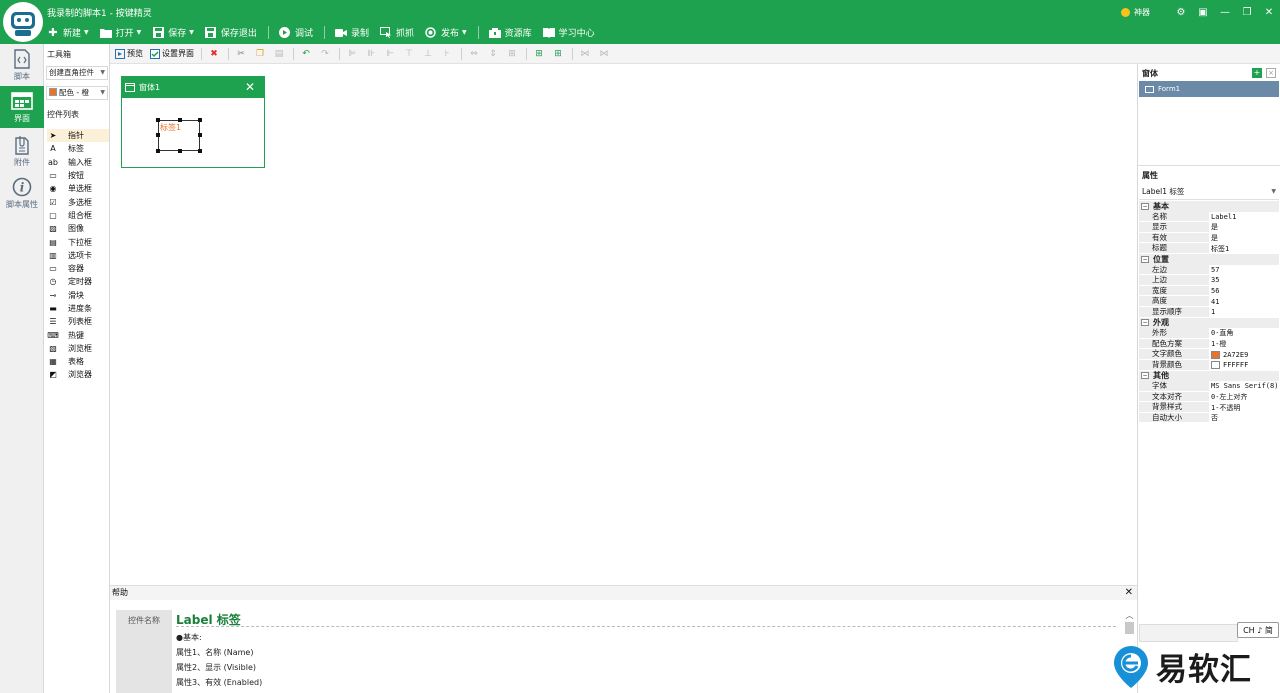  I want to click on property-value-cell: 2A72E9, so click(1244, 354).